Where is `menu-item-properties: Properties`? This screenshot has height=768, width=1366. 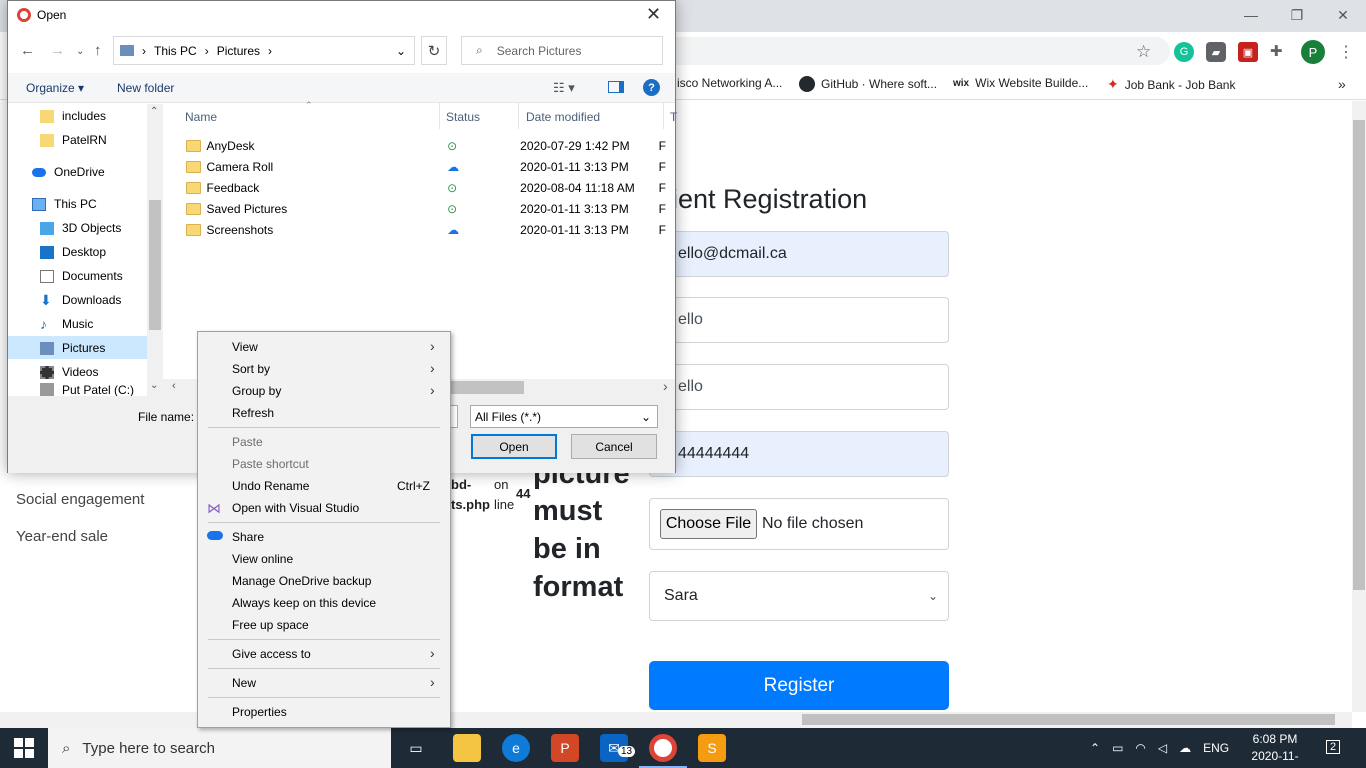
menu-item-properties: Properties is located at coordinates (259, 712).